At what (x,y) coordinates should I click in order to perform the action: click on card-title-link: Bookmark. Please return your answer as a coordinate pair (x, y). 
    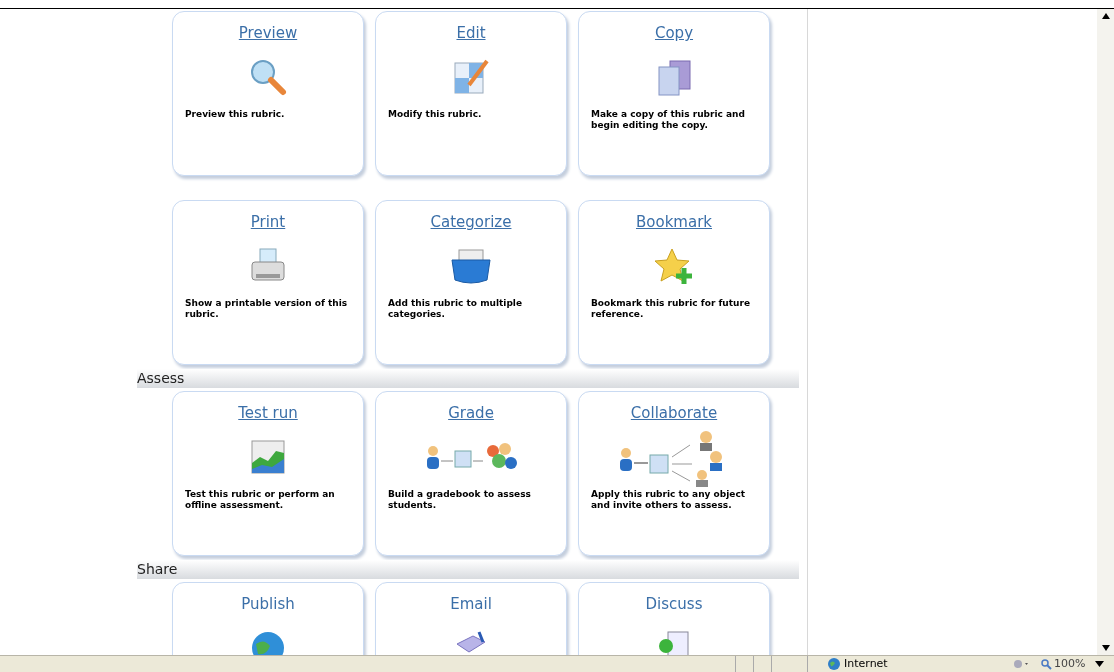
    Looking at the image, I should click on (674, 222).